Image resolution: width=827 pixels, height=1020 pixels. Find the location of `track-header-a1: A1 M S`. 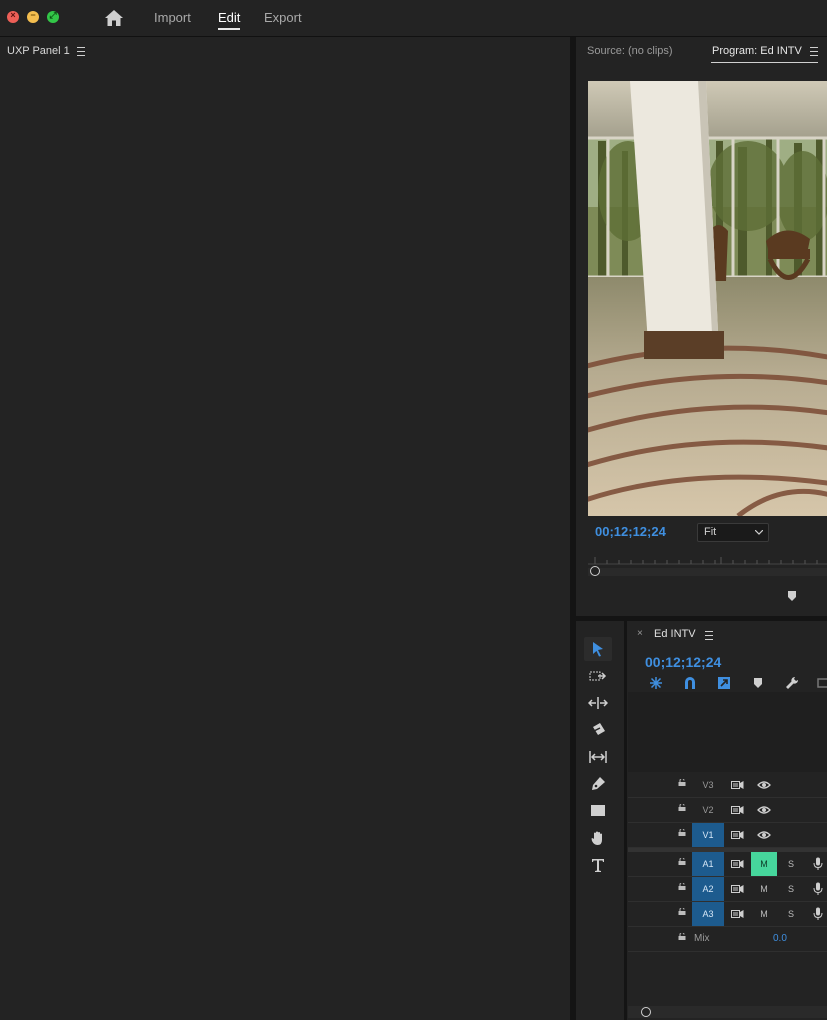

track-header-a1: A1 M S is located at coordinates (727, 864).